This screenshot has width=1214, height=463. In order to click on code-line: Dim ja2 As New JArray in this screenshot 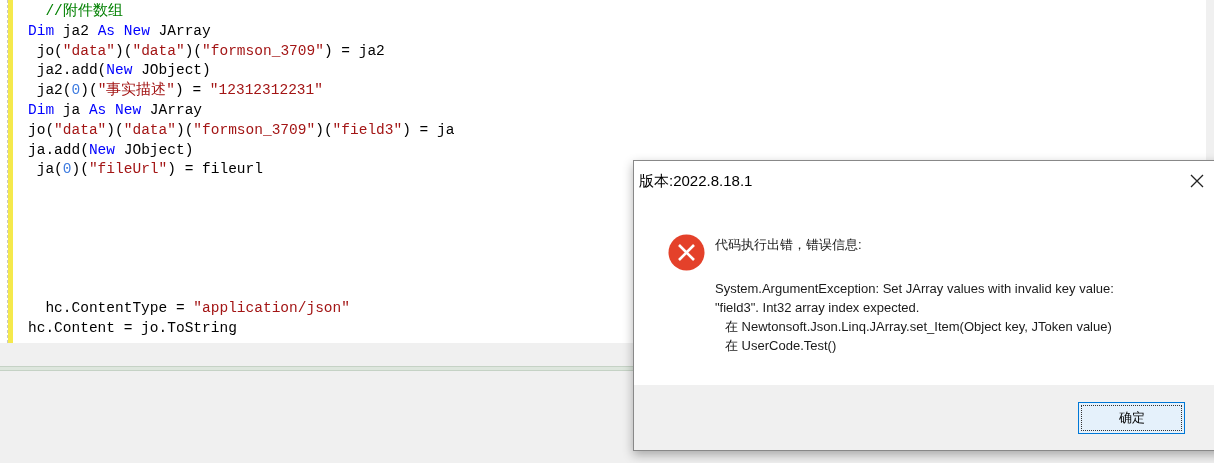, I will do `click(119, 30)`.